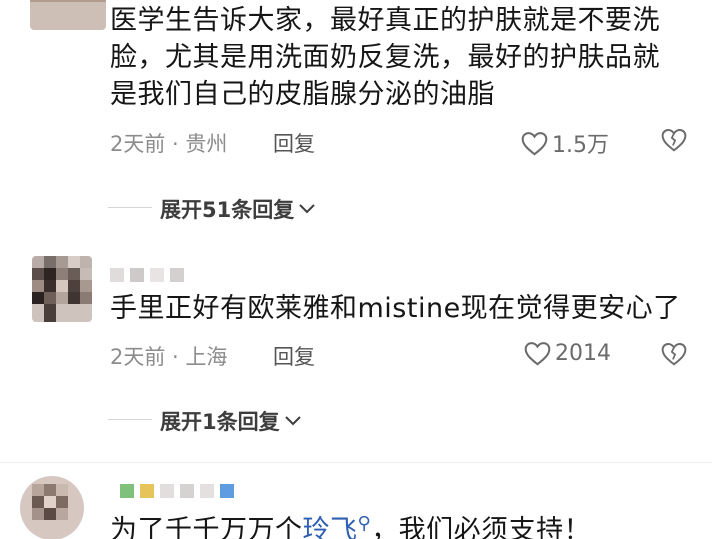  I want to click on comment-line: 脸，尤其是用洗面奶反复洗，最好的护肤品就, so click(385, 57).